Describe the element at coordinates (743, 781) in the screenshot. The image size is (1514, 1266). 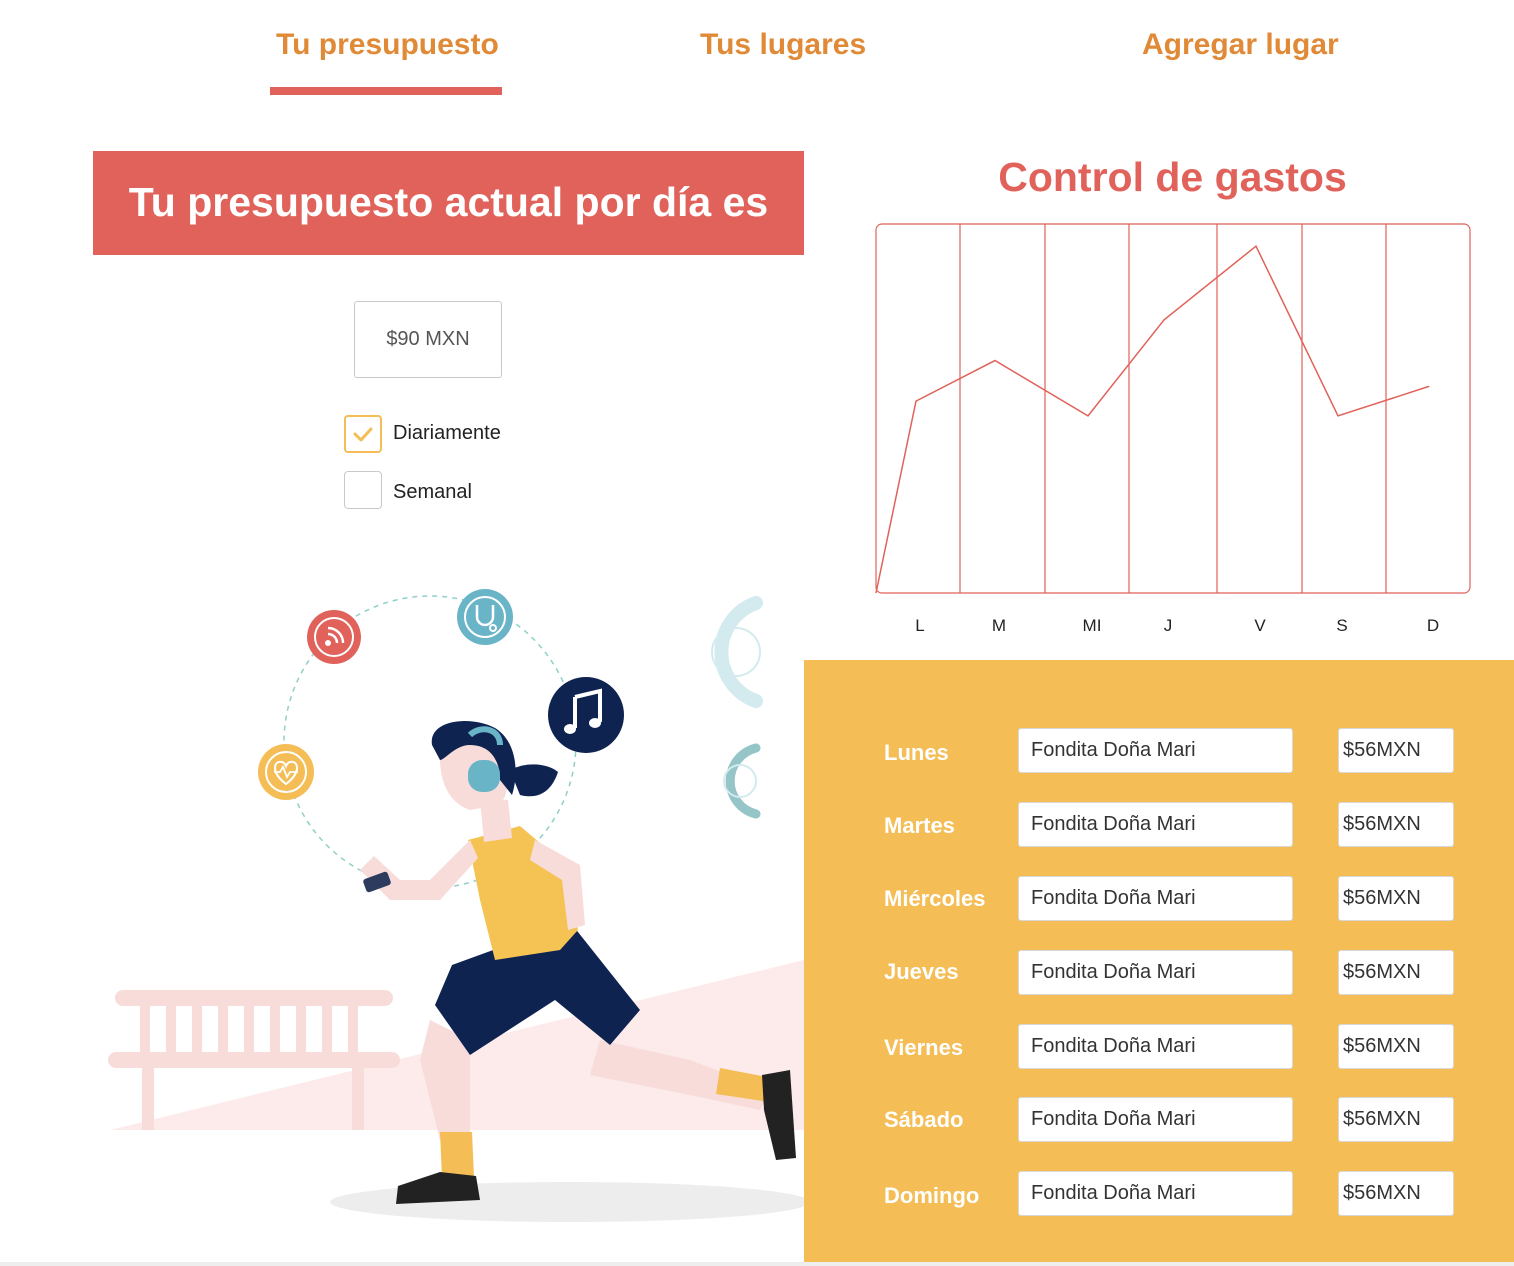
I see `progress-ring-small` at that location.